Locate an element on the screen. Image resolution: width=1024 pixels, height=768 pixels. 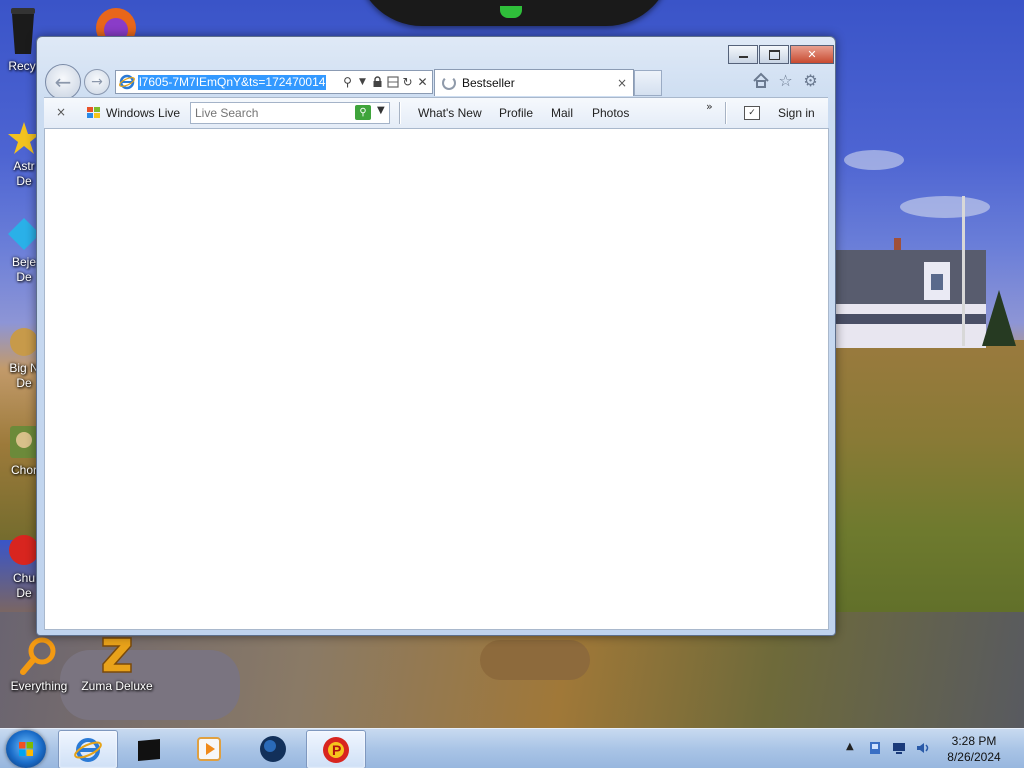
start-button is located at coordinates (26, 749).